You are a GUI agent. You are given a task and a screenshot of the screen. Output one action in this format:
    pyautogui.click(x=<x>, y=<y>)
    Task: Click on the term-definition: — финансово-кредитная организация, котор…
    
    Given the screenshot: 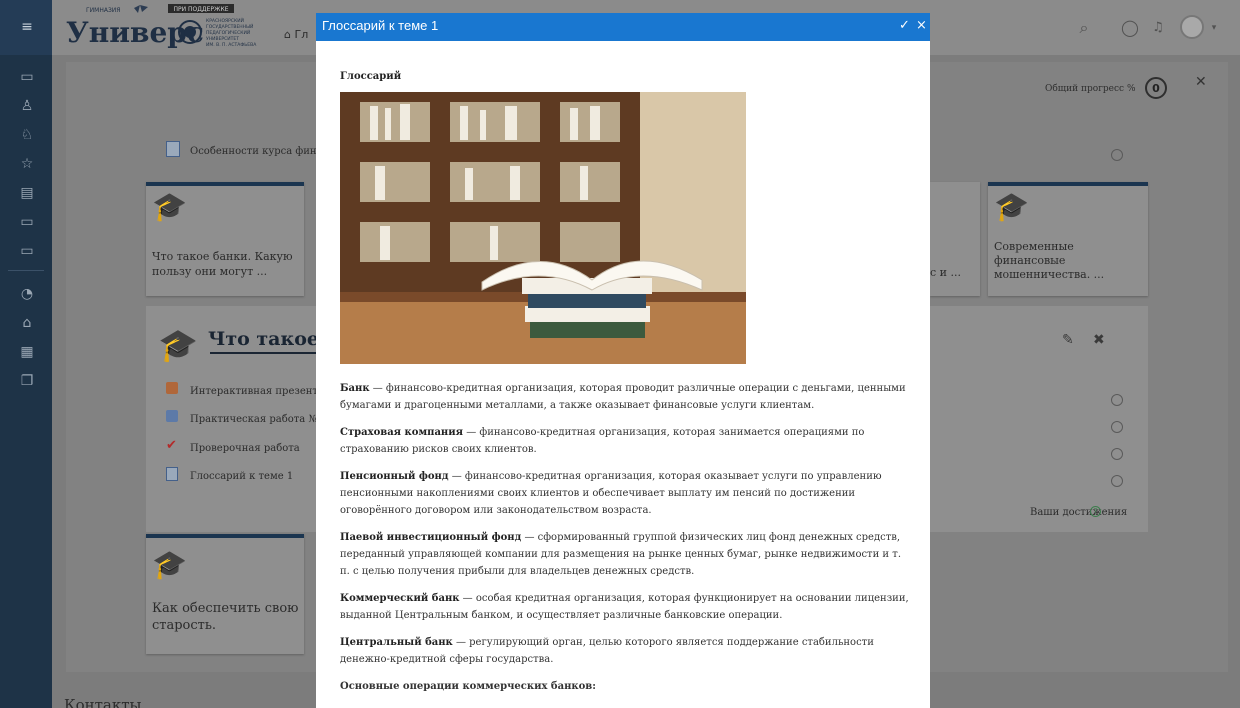 What is the action you would take?
    pyautogui.click(x=623, y=397)
    